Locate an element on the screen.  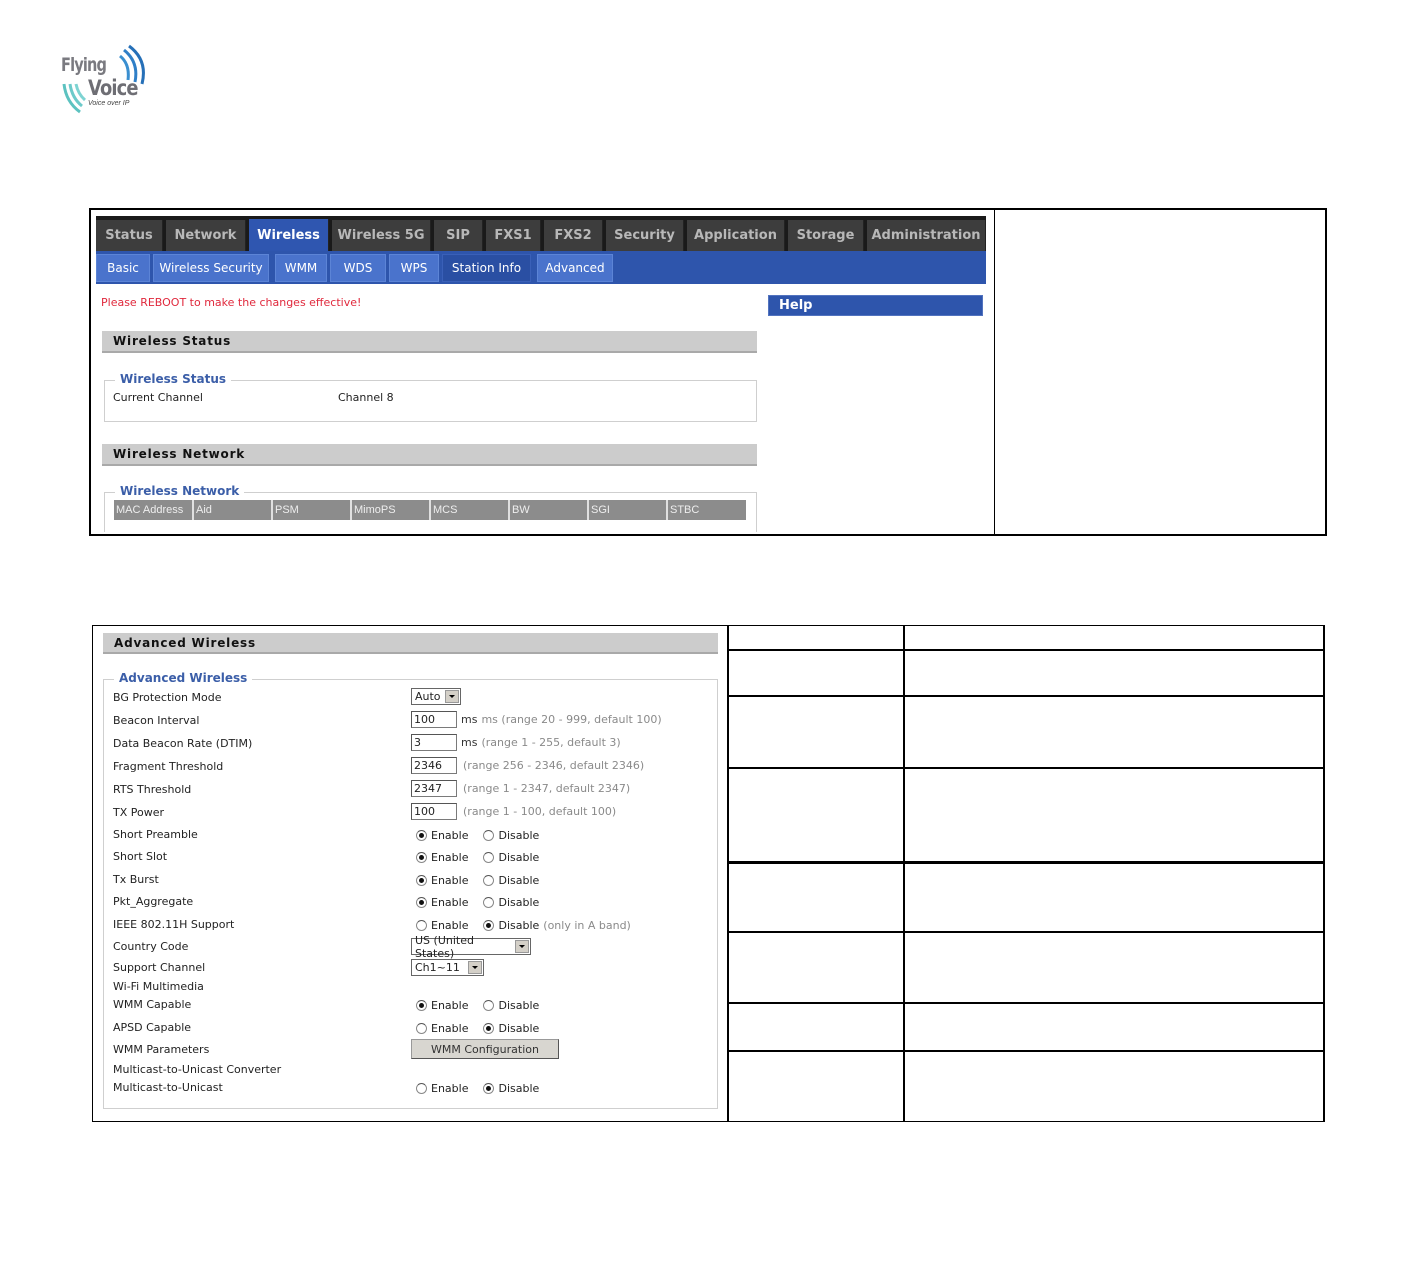
dtim-input: 3 is located at coordinates (434, 742).